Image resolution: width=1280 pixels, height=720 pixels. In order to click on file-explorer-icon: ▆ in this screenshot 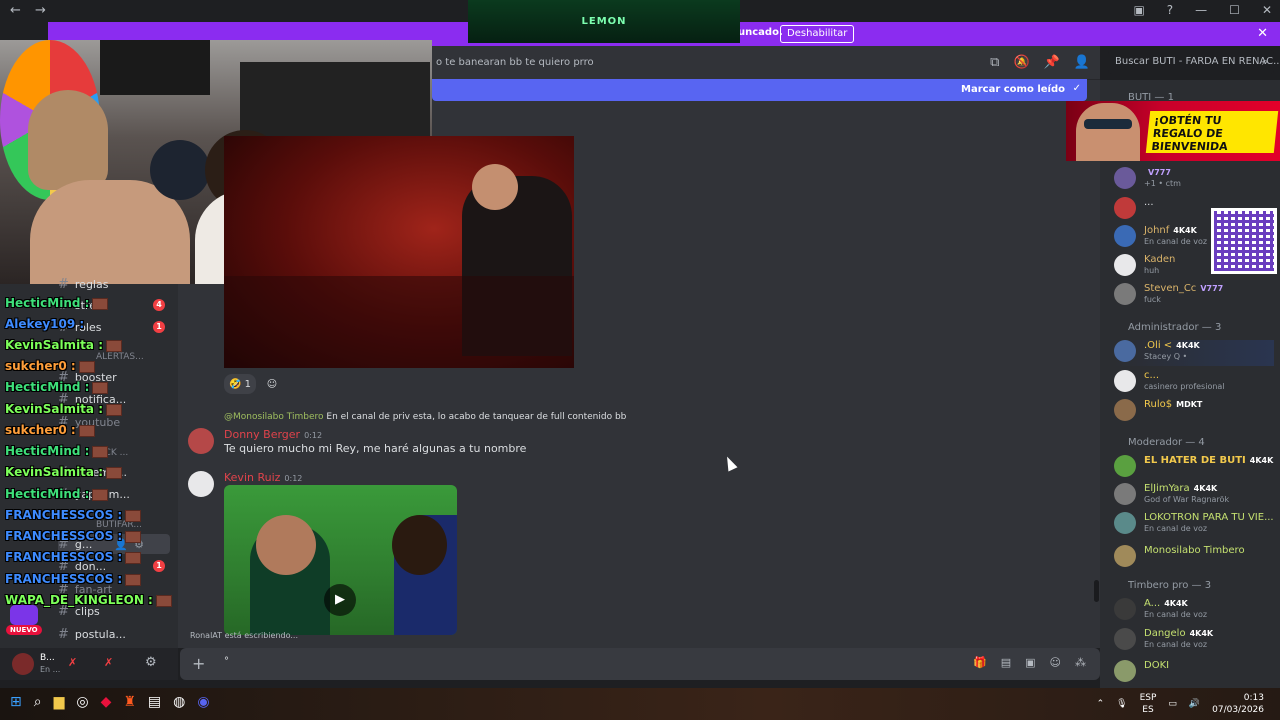, I will do `click(59, 702)`.